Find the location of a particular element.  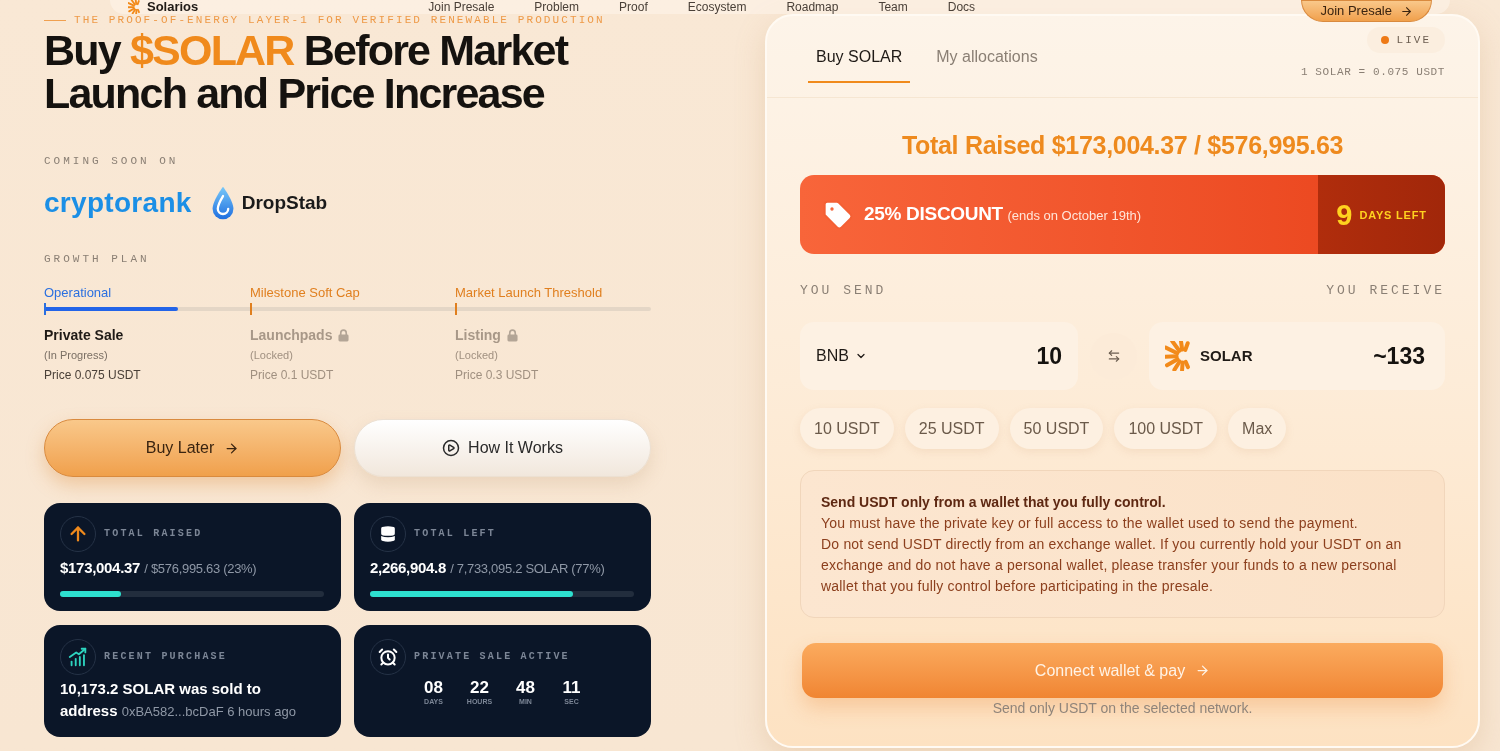

stage-price: Price 0.1 USDT is located at coordinates (292, 375).